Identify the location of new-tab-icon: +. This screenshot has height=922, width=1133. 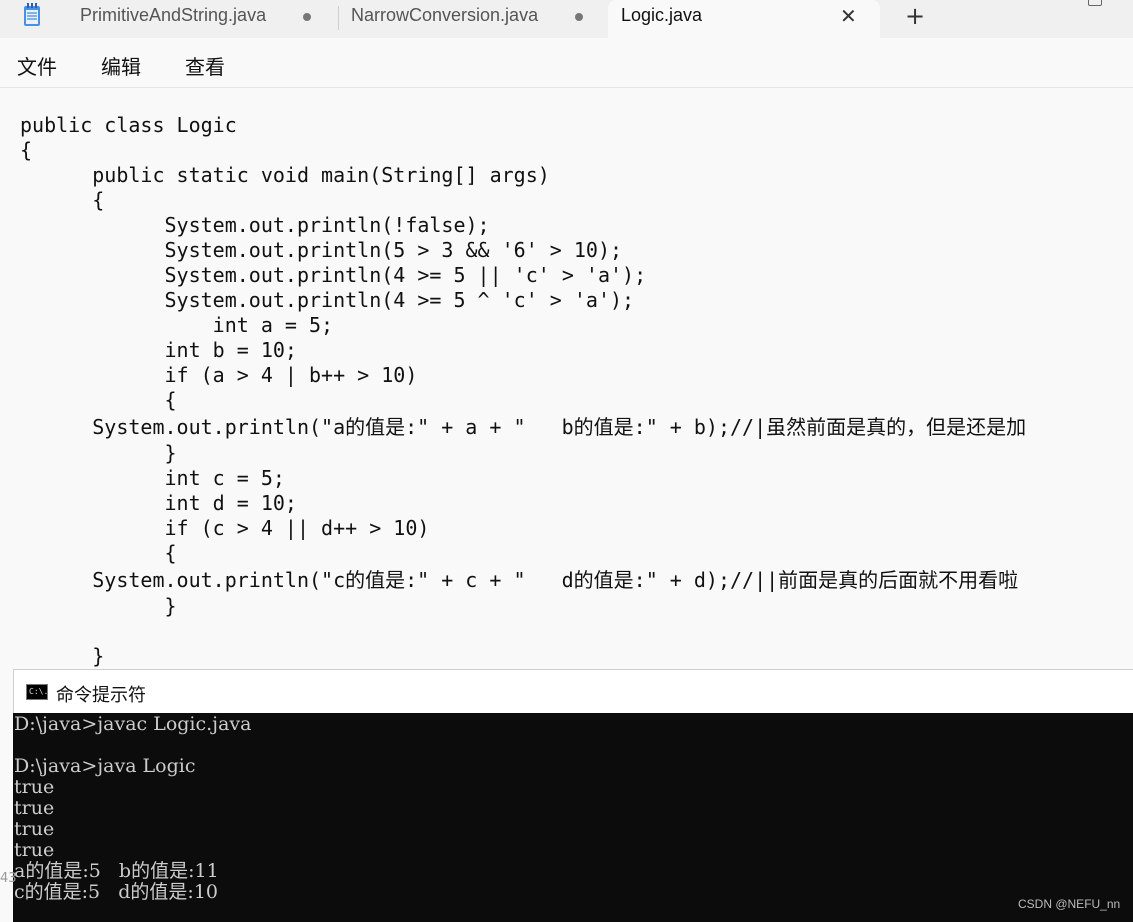
(915, 16).